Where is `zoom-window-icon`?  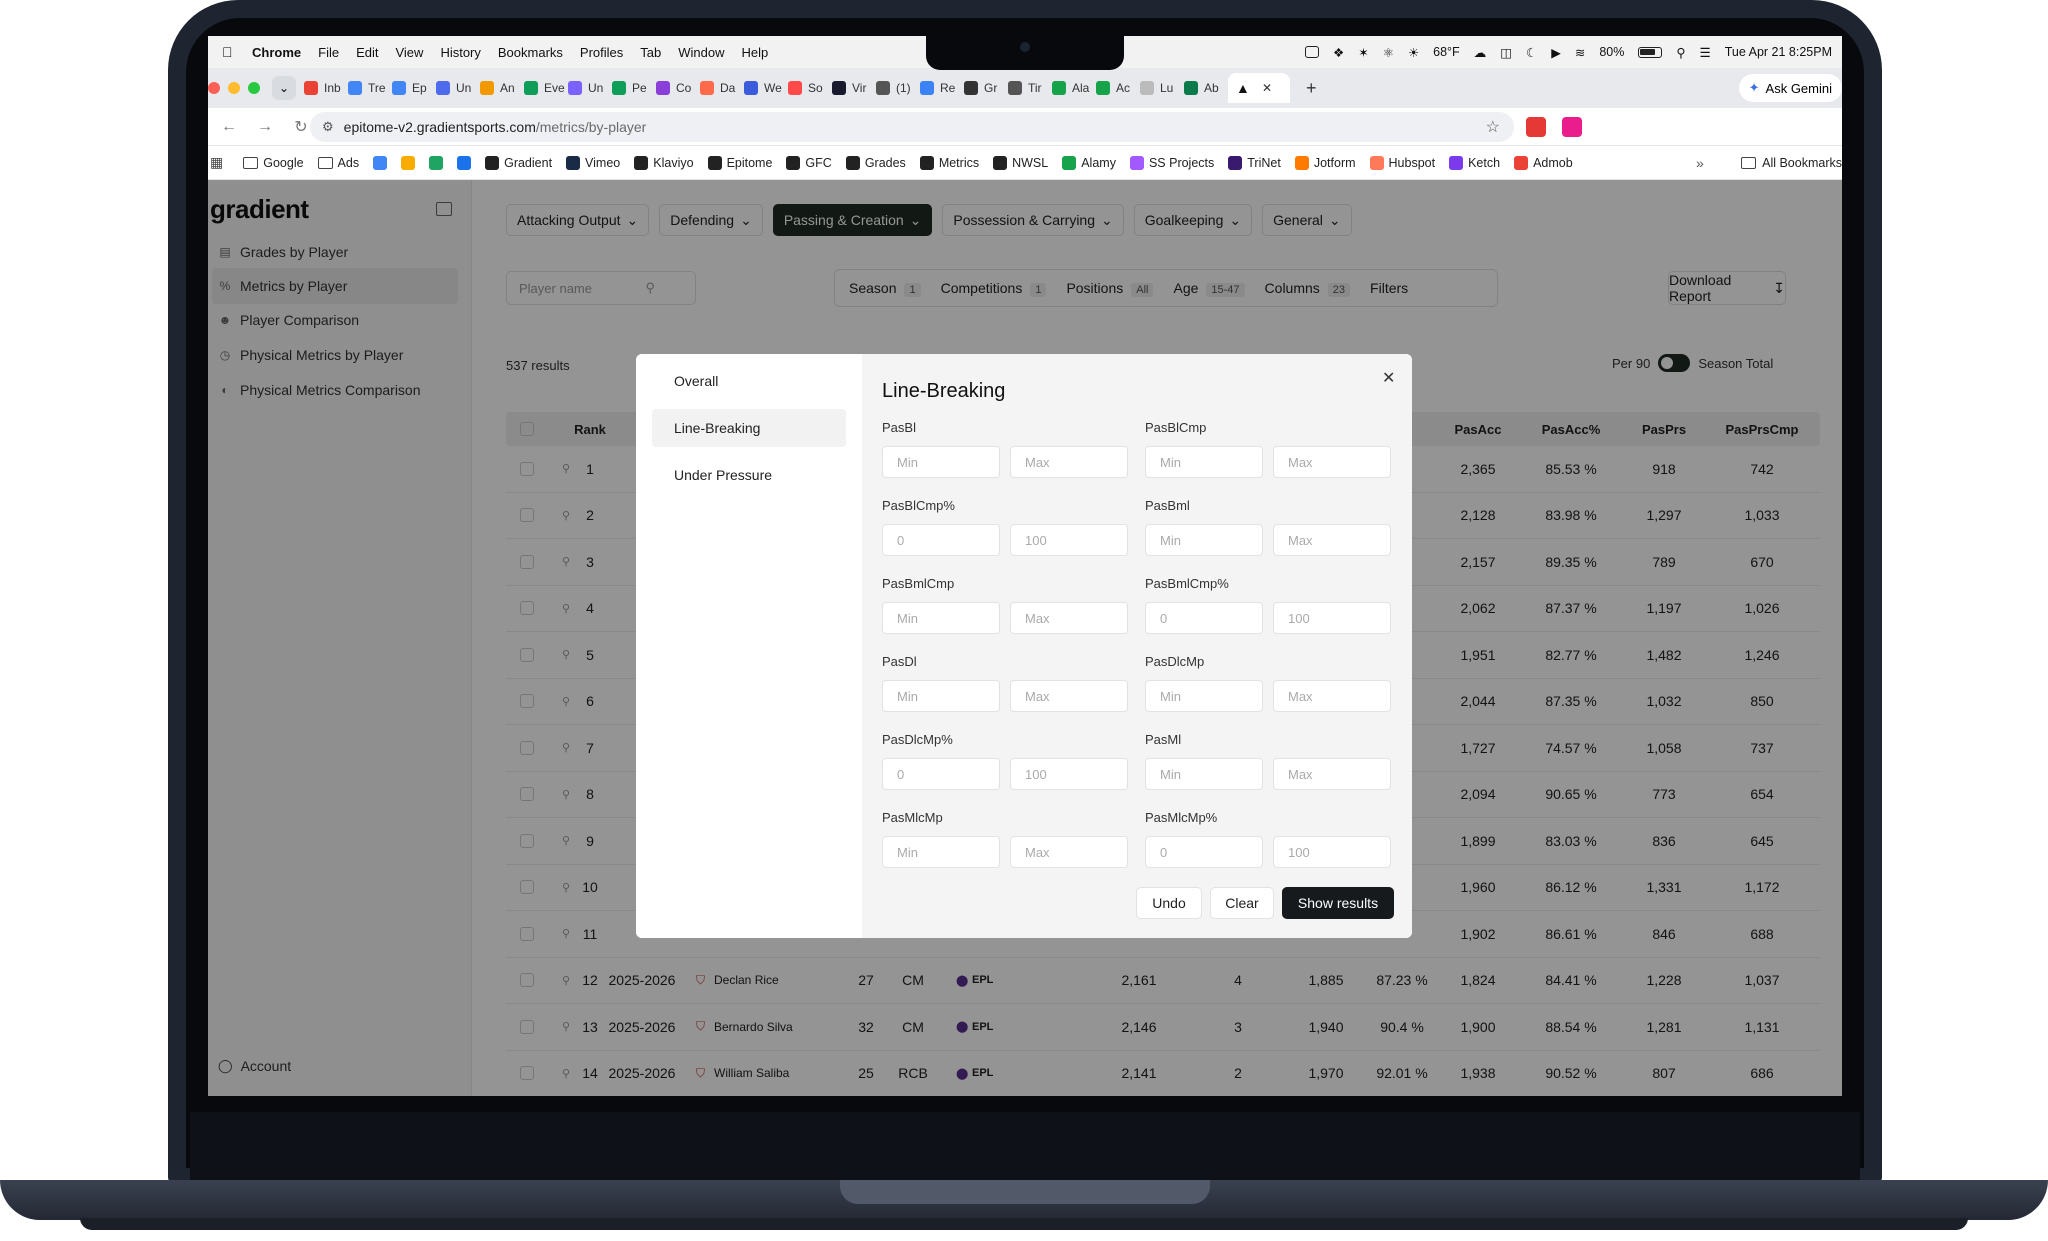
zoom-window-icon is located at coordinates (254, 88).